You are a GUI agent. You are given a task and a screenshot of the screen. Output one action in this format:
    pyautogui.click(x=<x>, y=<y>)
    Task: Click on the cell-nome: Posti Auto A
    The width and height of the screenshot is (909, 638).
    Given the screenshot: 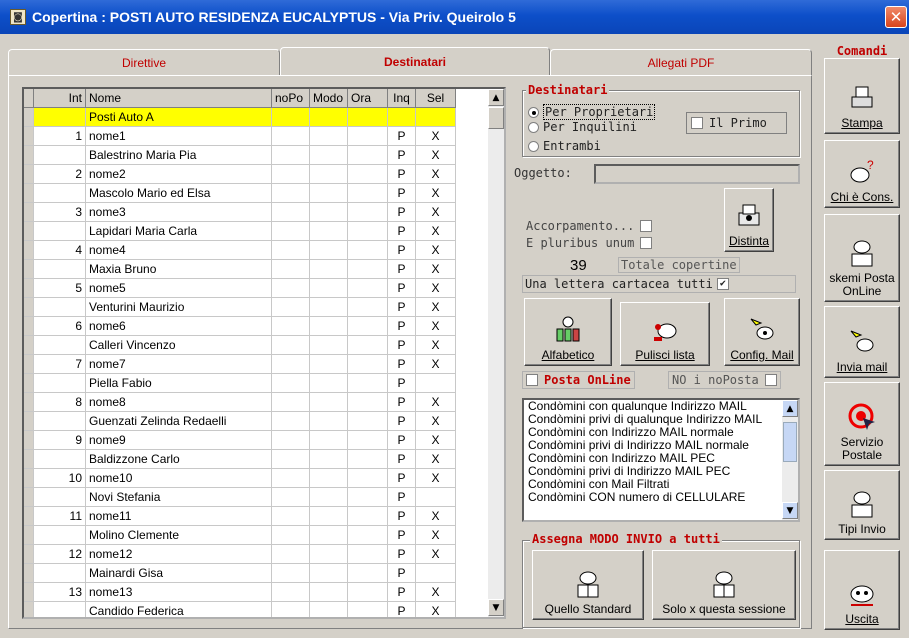 What is the action you would take?
    pyautogui.click(x=179, y=117)
    